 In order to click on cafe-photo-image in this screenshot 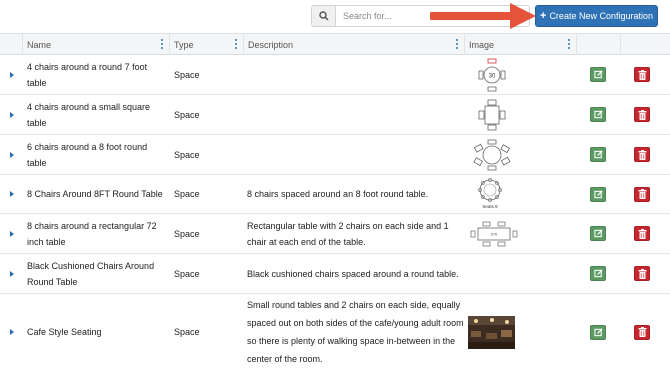, I will do `click(491, 332)`.